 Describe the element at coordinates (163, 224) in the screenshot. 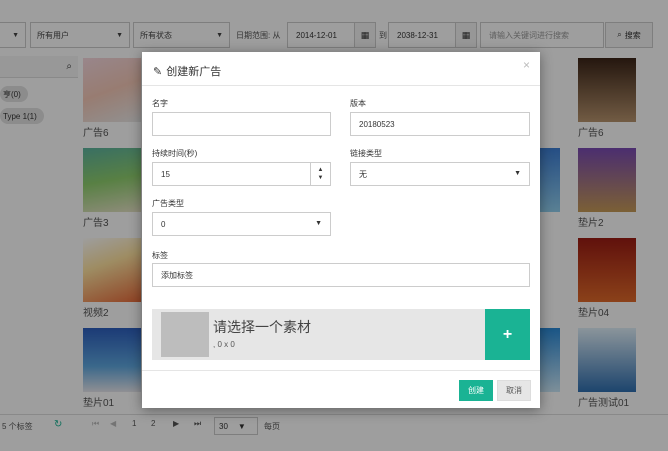

I see `ad-type-value: 0` at that location.